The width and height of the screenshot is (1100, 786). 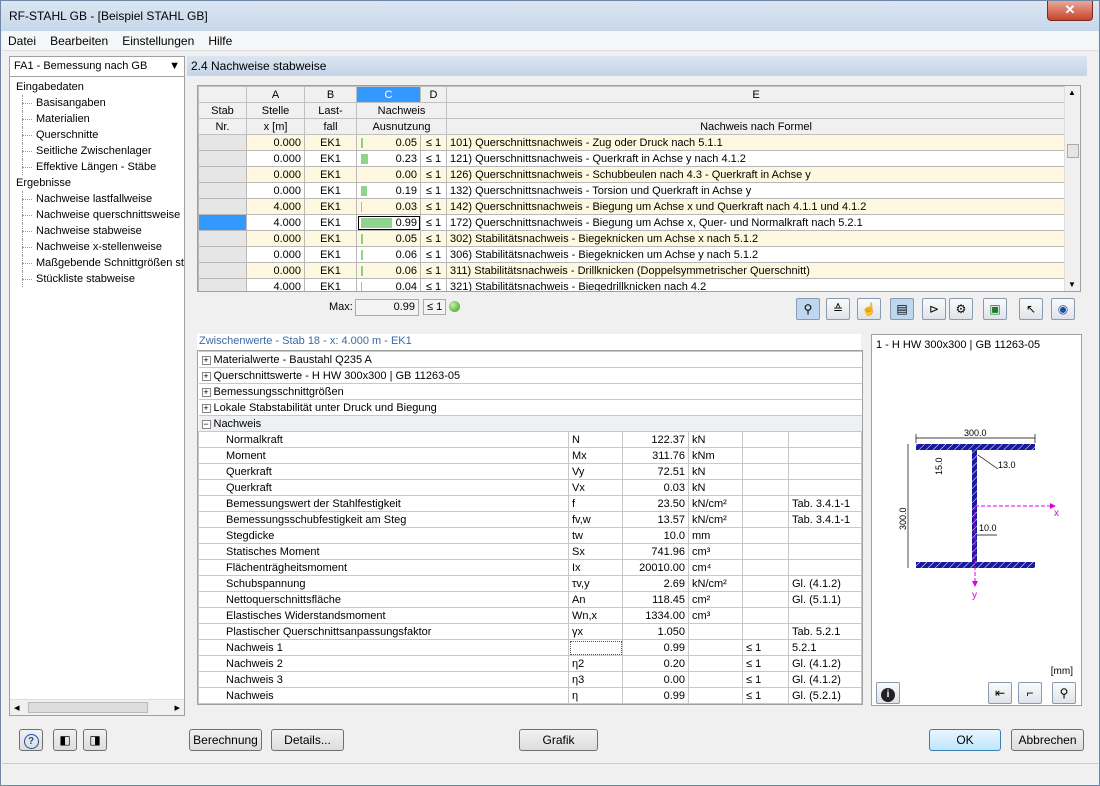 What do you see at coordinates (388, 174) in the screenshot?
I see `cell-ratio: 0.00` at bounding box center [388, 174].